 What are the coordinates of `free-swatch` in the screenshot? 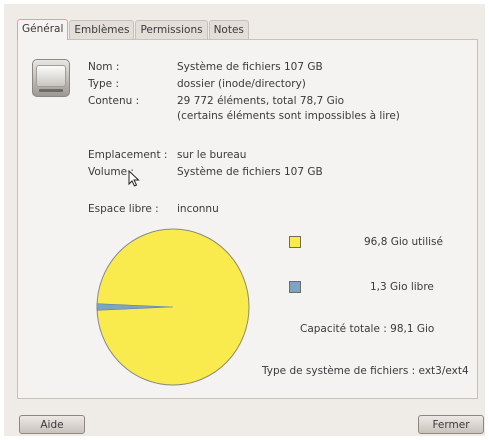 It's located at (295, 287).